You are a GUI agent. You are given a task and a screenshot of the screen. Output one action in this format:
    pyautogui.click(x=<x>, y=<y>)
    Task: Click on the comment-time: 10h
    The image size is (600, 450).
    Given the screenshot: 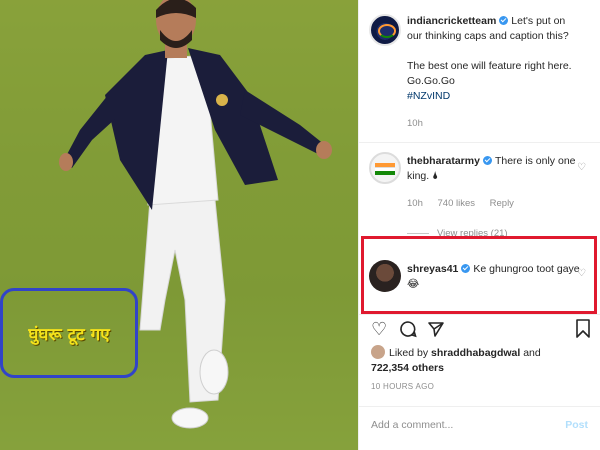 What is the action you would take?
    pyautogui.click(x=415, y=203)
    